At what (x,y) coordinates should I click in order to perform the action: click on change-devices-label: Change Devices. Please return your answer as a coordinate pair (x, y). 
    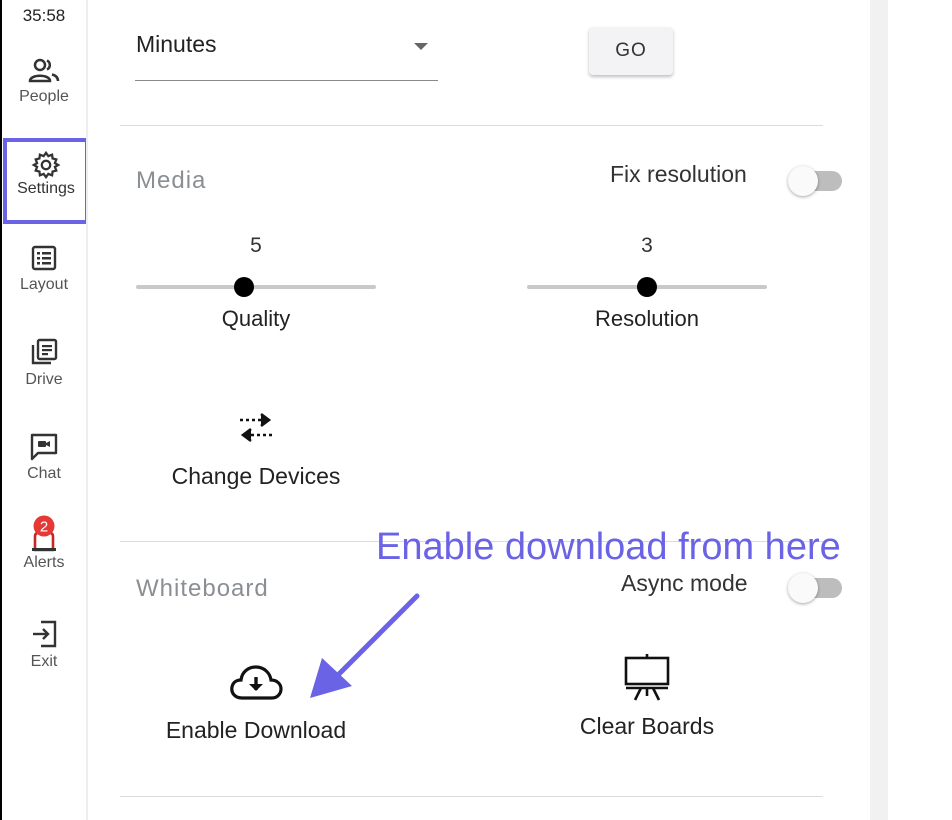
    Looking at the image, I should click on (256, 476).